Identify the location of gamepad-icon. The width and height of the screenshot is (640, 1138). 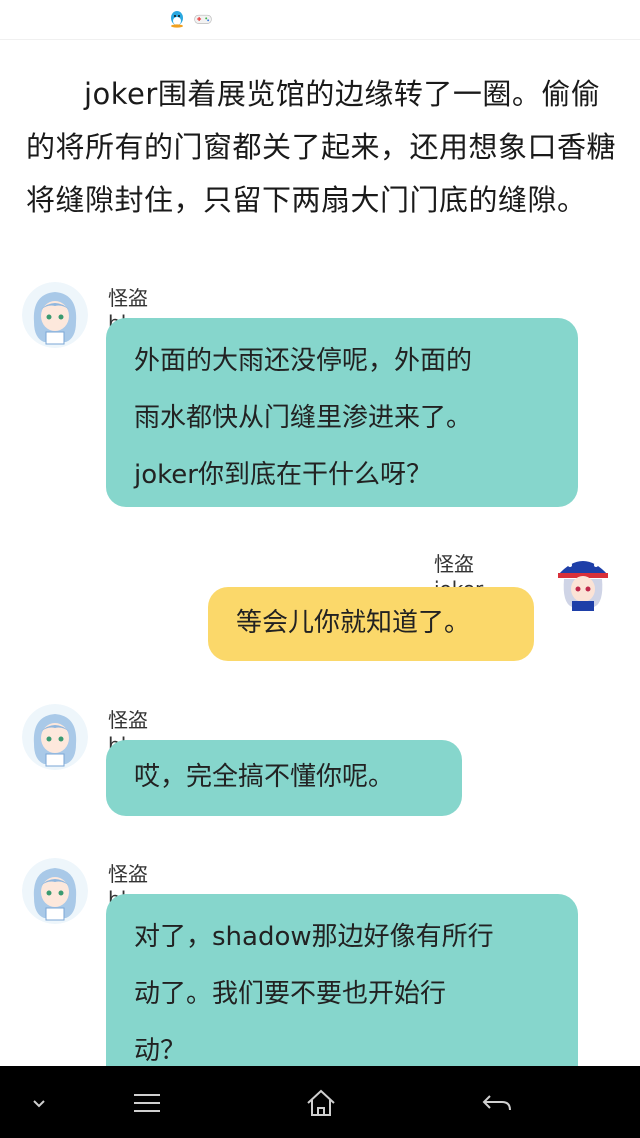
(203, 19).